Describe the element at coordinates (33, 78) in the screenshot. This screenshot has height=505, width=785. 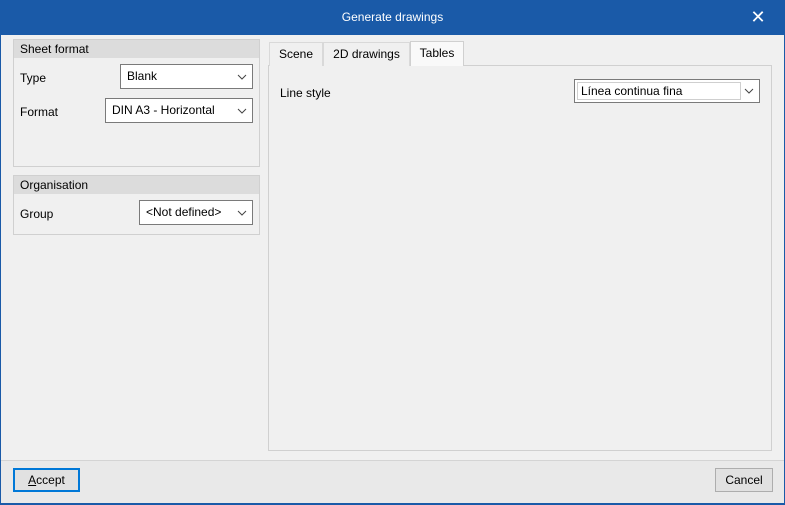
I see `type-label: Type` at that location.